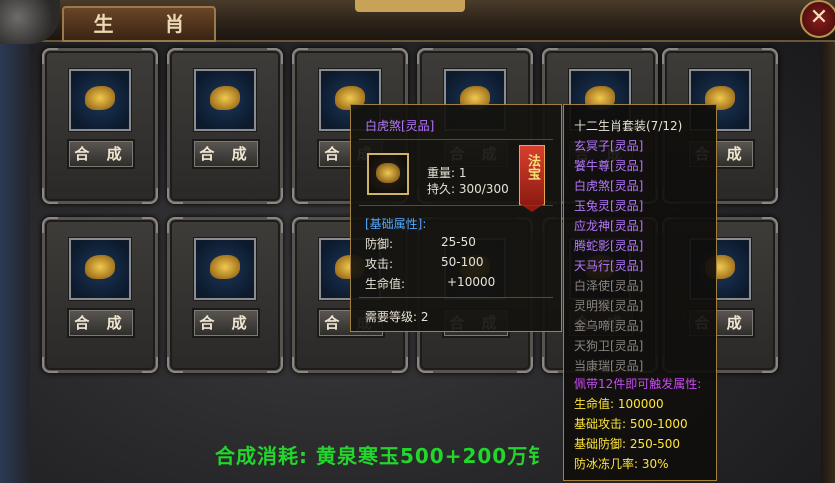 The width and height of the screenshot is (835, 483). I want to click on stat-label: 攻击:, so click(379, 264).